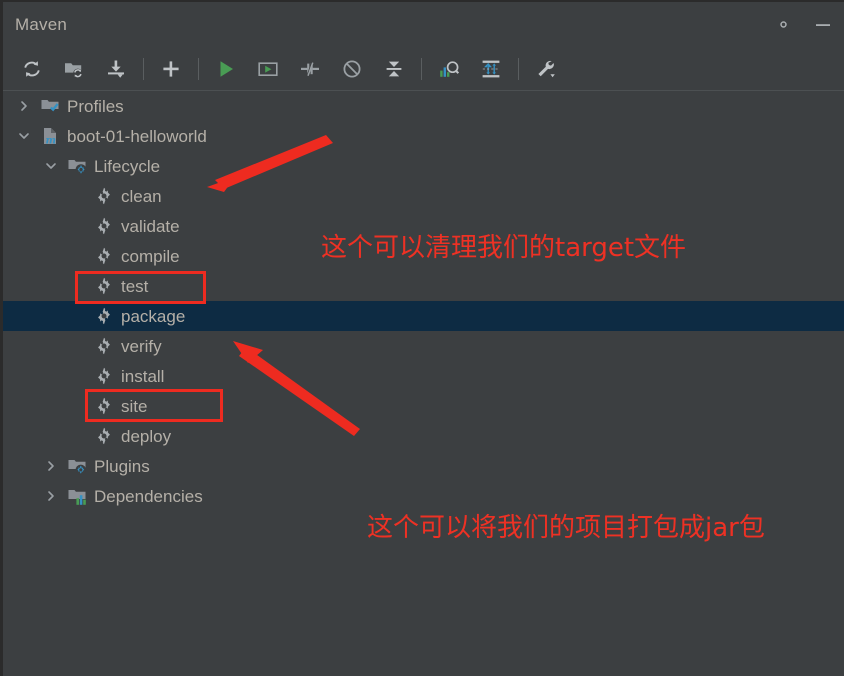  What do you see at coordinates (143, 376) in the screenshot?
I see `tree-row-label: install` at bounding box center [143, 376].